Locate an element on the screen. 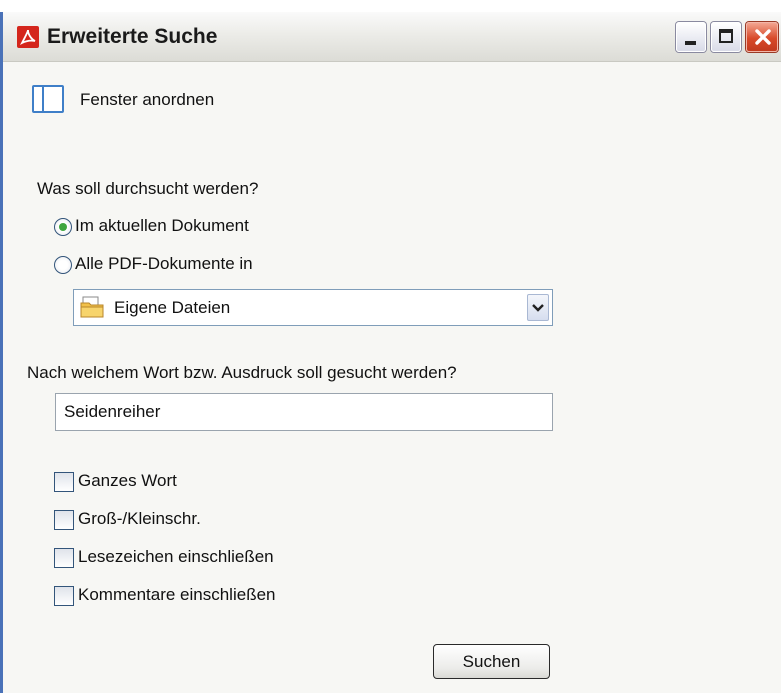 The height and width of the screenshot is (693, 781). scope-heading: Was soll durchsucht werden? is located at coordinates (148, 188).